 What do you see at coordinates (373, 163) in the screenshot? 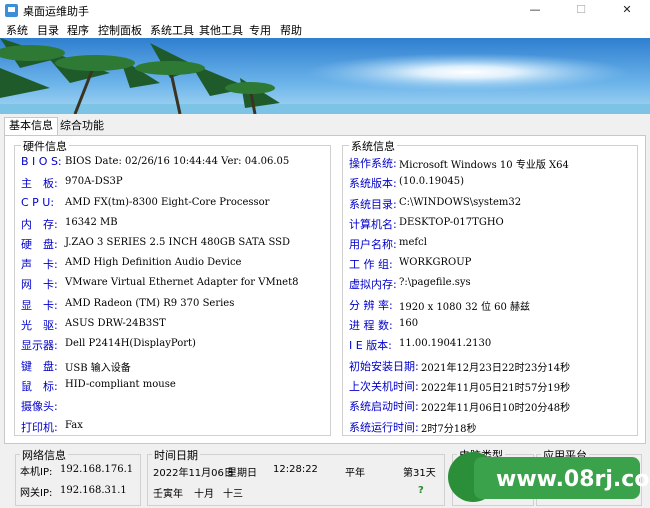
I see `sys-label: 操作系统:` at bounding box center [373, 163].